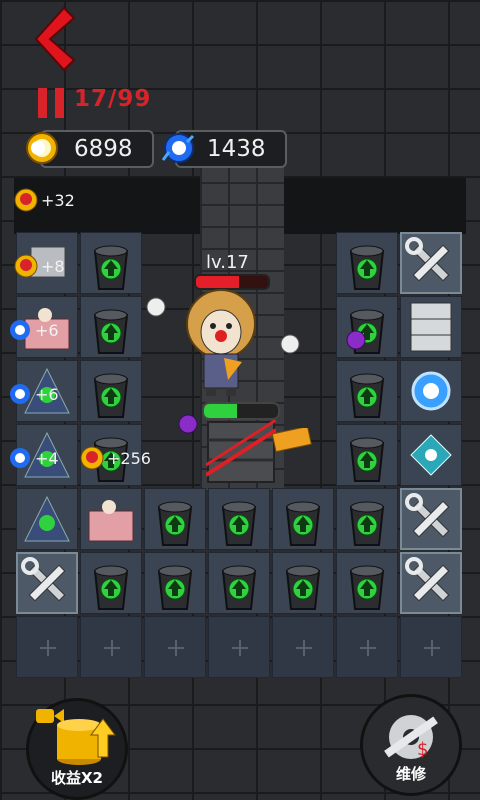  Describe the element at coordinates (47, 330) in the screenshot. I see `bonus-text: +6` at that location.